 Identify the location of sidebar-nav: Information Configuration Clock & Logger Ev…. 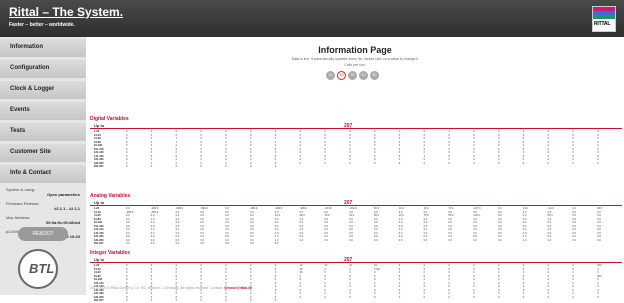
(43, 110).